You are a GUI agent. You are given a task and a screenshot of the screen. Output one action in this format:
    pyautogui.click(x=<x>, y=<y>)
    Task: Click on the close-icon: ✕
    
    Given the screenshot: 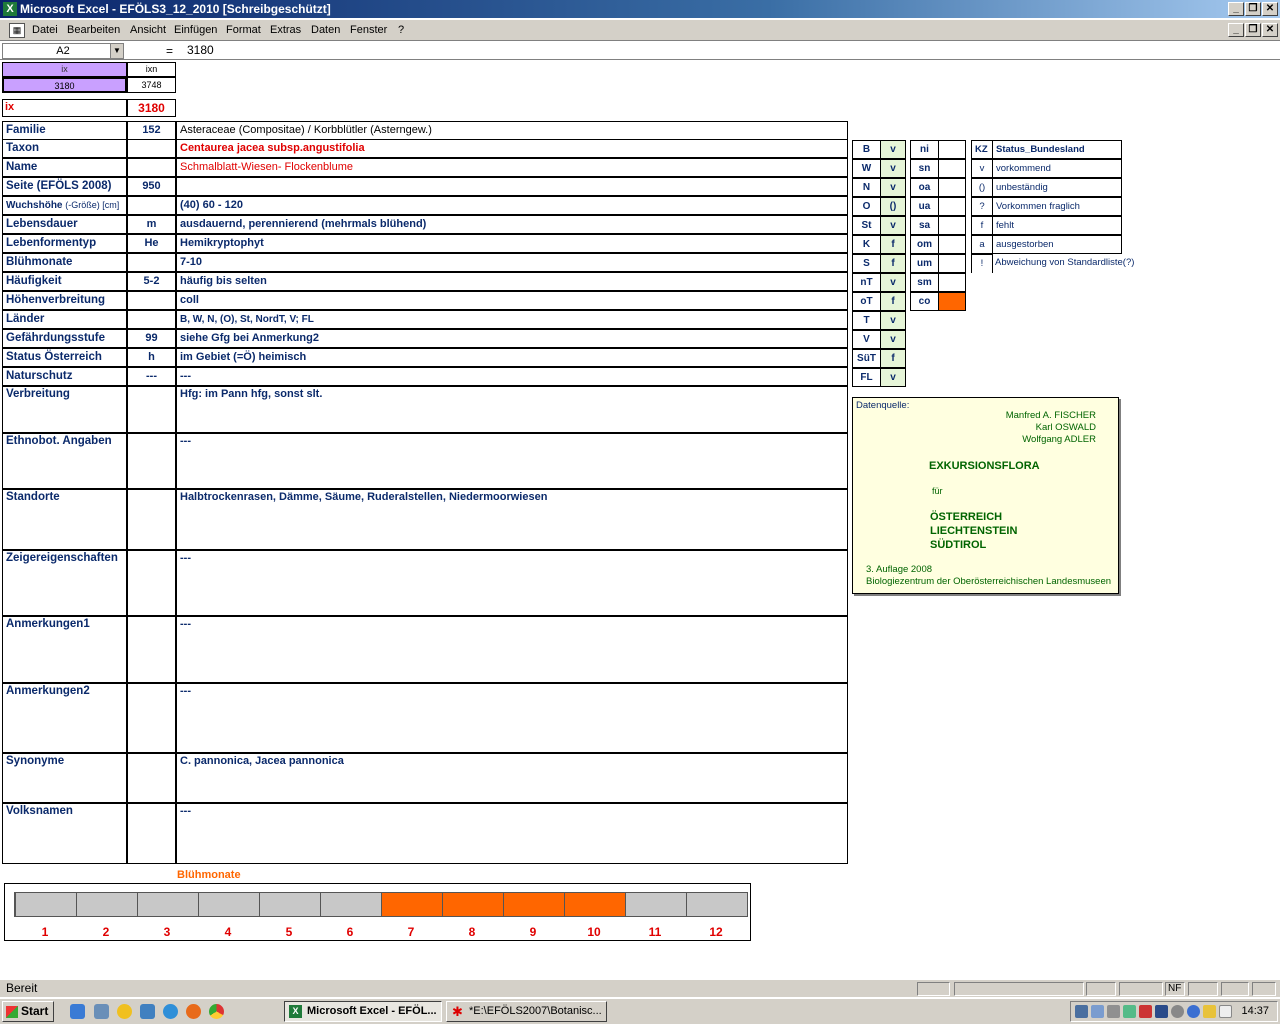 What is the action you would take?
    pyautogui.click(x=1270, y=9)
    